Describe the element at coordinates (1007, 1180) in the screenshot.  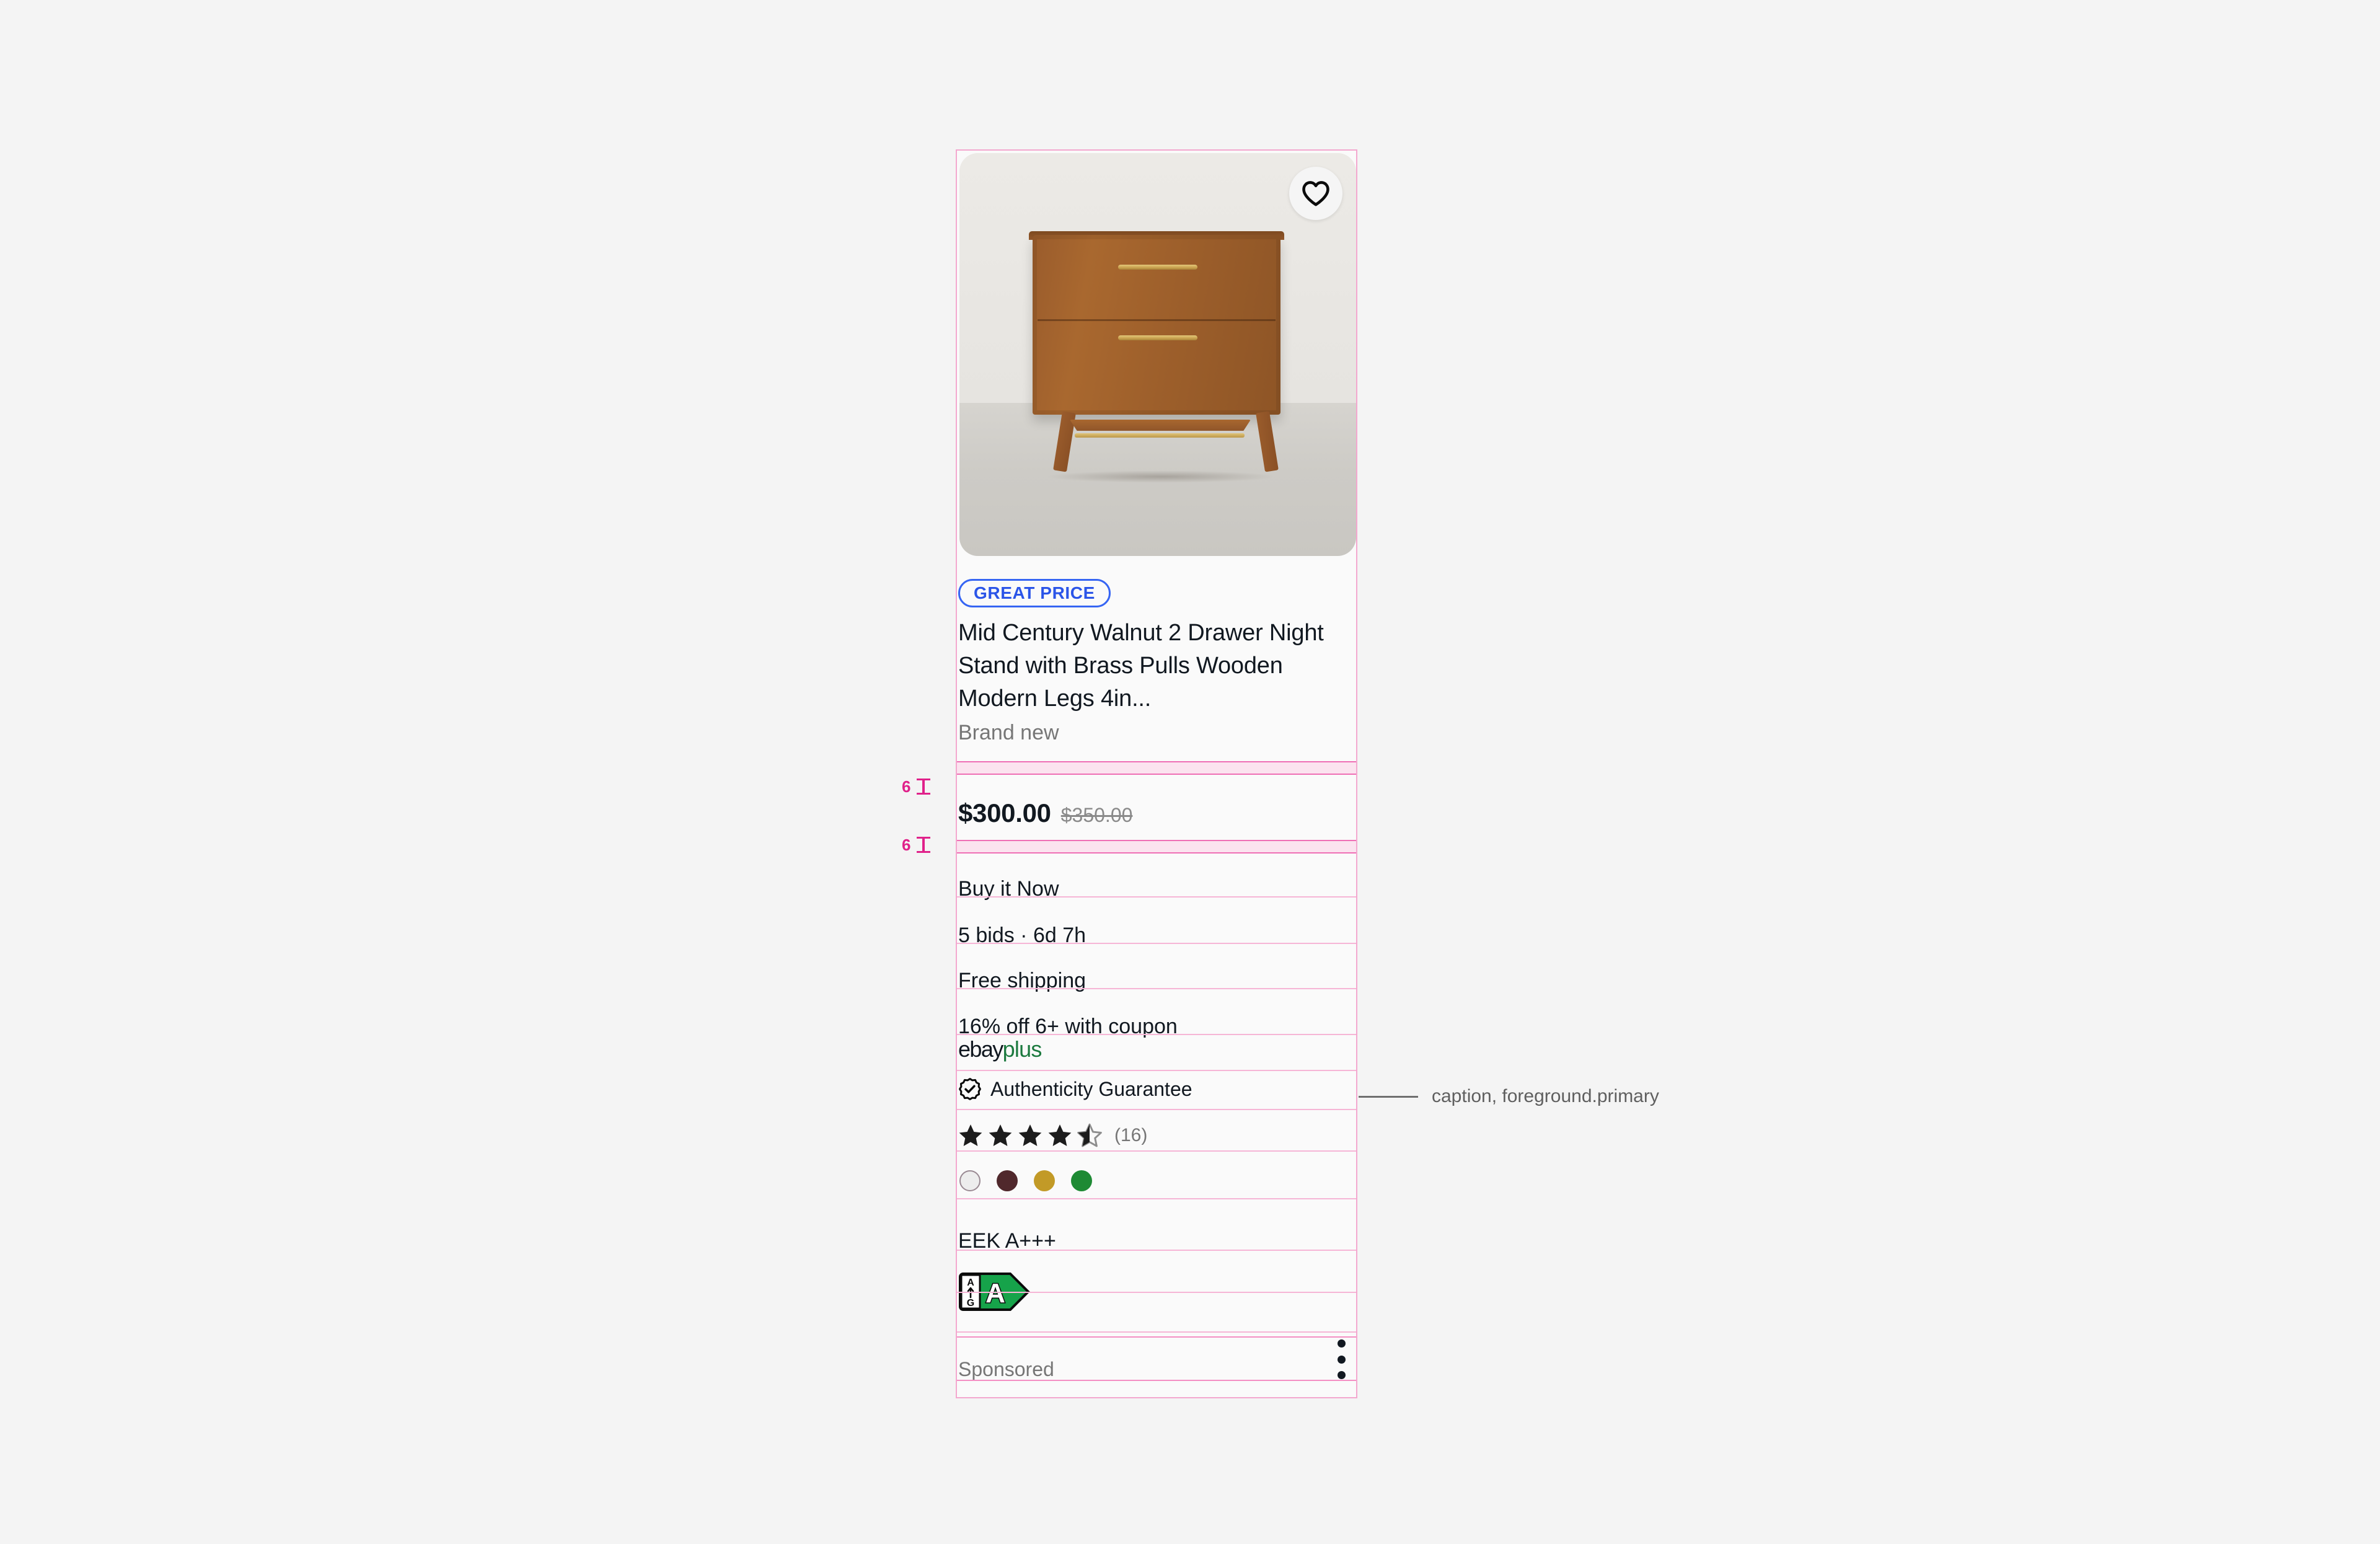
I see `swatch-dark-brown` at that location.